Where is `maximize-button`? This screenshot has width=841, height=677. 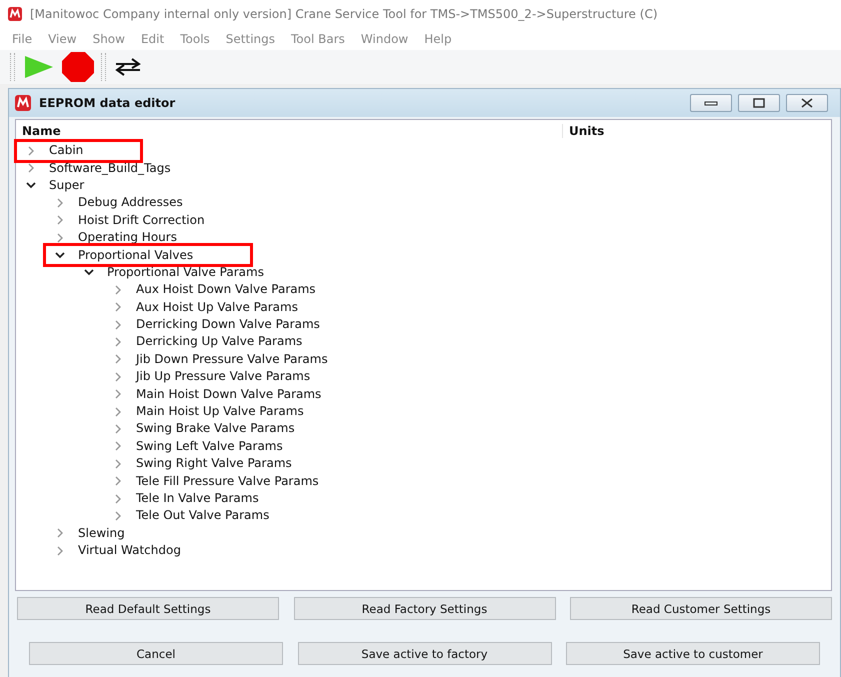
maximize-button is located at coordinates (759, 103).